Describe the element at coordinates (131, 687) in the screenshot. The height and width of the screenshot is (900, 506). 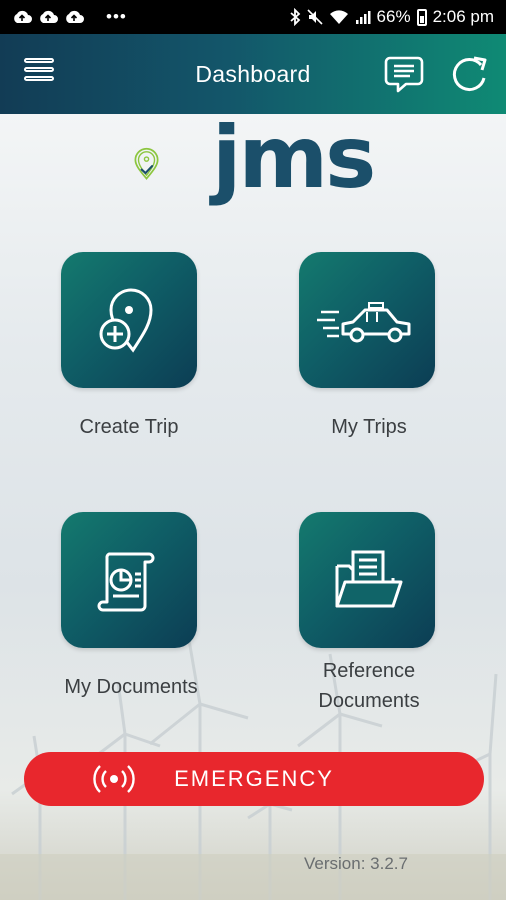
I see `my-documents-label: My Documents` at that location.